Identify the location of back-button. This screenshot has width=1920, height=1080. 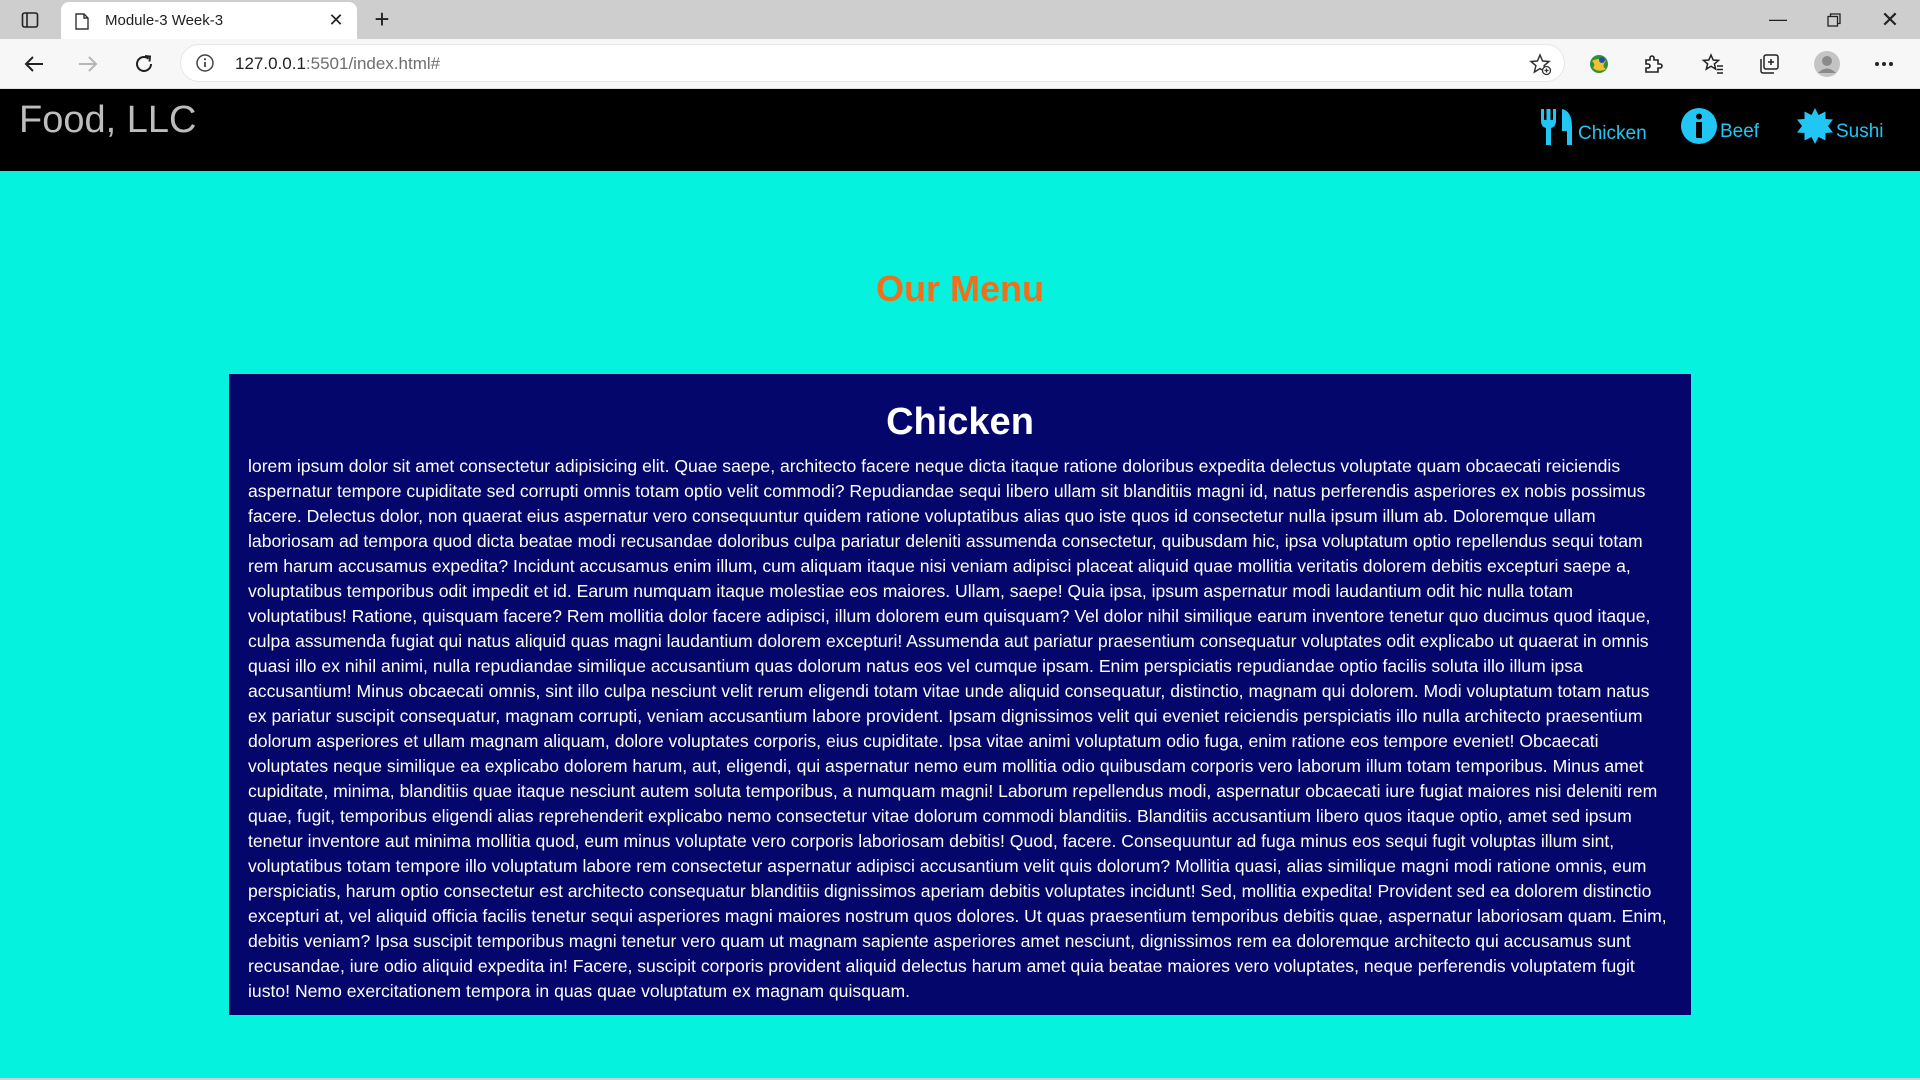
(34, 64).